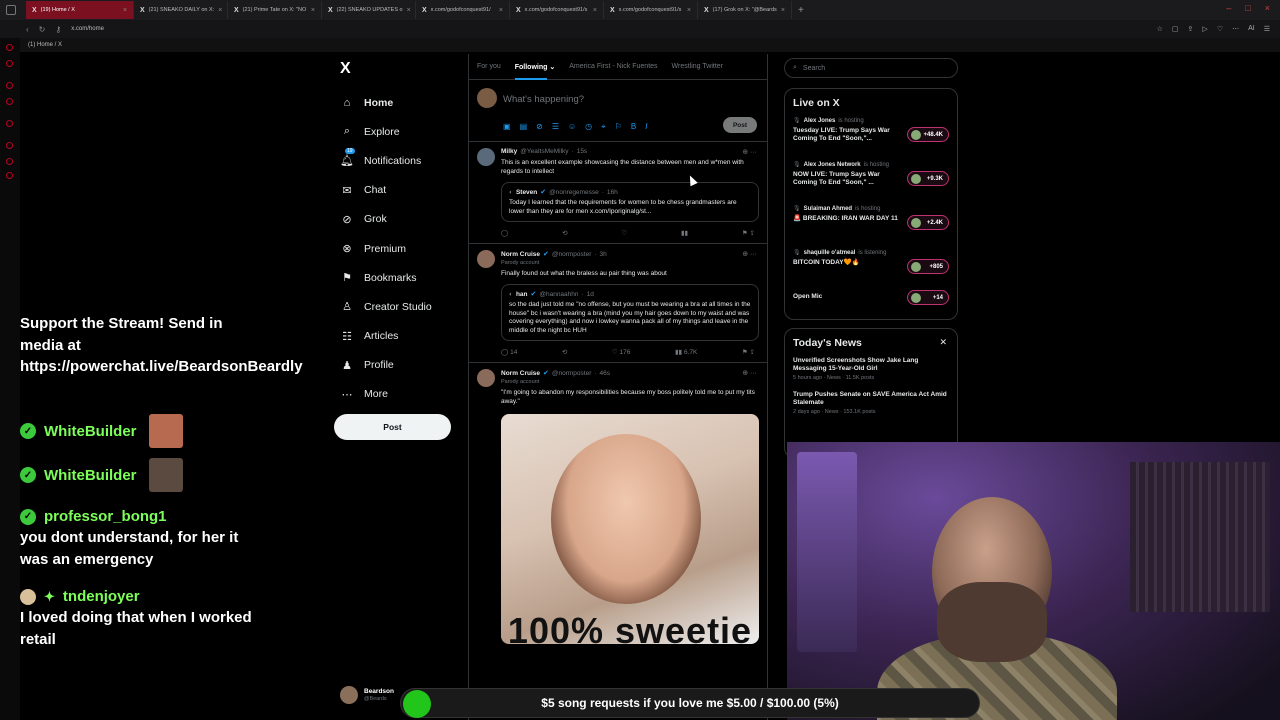 The width and height of the screenshot is (1280, 720). Describe the element at coordinates (524, 127) in the screenshot. I see `gif-icon: ▤` at that location.